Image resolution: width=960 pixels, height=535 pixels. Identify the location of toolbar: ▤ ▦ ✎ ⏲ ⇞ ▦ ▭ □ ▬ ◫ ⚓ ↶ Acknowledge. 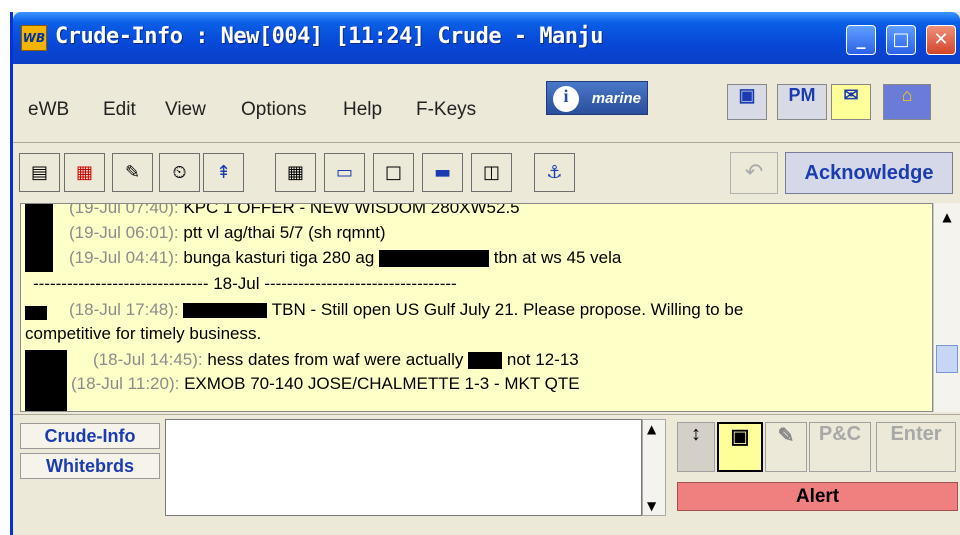
(486, 173).